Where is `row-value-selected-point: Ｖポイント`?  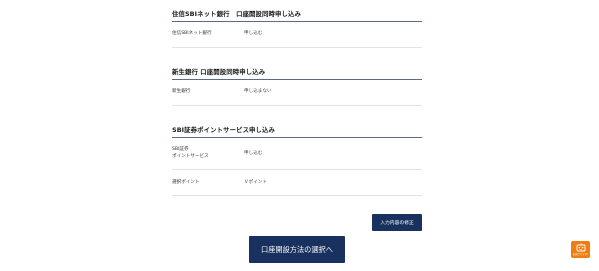 row-value-selected-point: Ｖポイント is located at coordinates (255, 182).